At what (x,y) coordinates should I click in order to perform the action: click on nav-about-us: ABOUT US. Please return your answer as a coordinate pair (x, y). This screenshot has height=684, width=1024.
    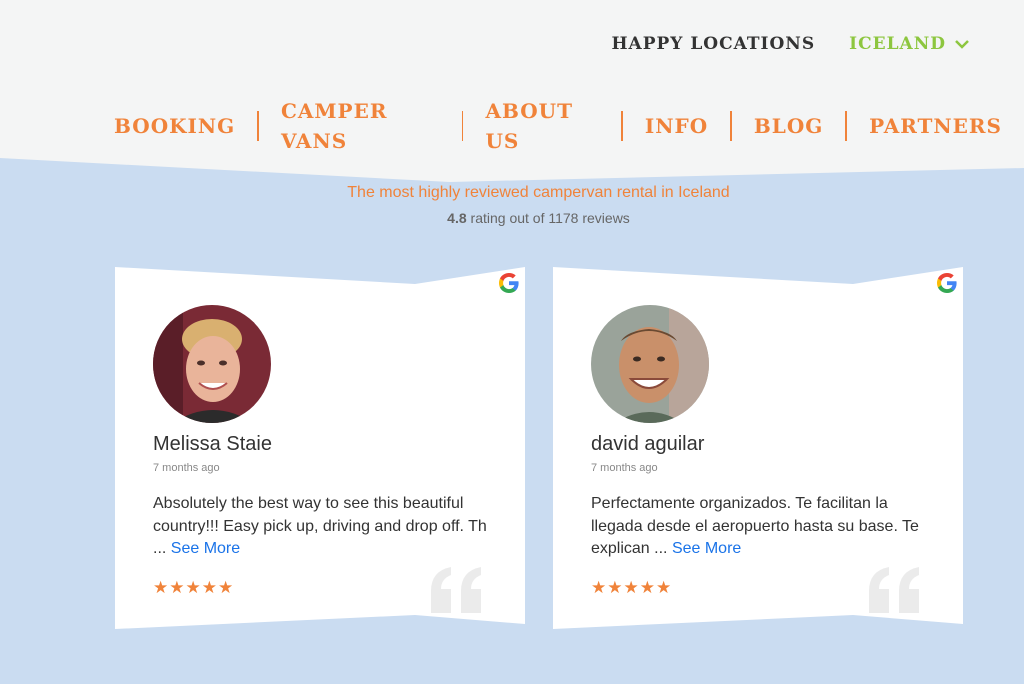
    Looking at the image, I should click on (542, 126).